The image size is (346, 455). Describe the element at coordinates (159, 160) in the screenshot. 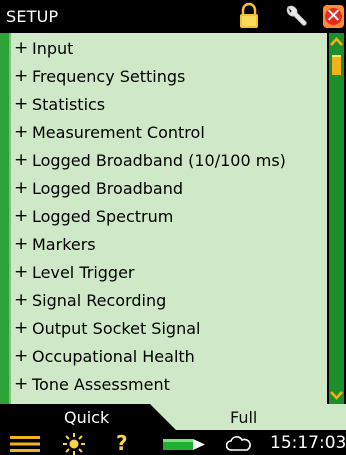

I see `list-item-label: Logged Broadband (10/100 ms)` at that location.